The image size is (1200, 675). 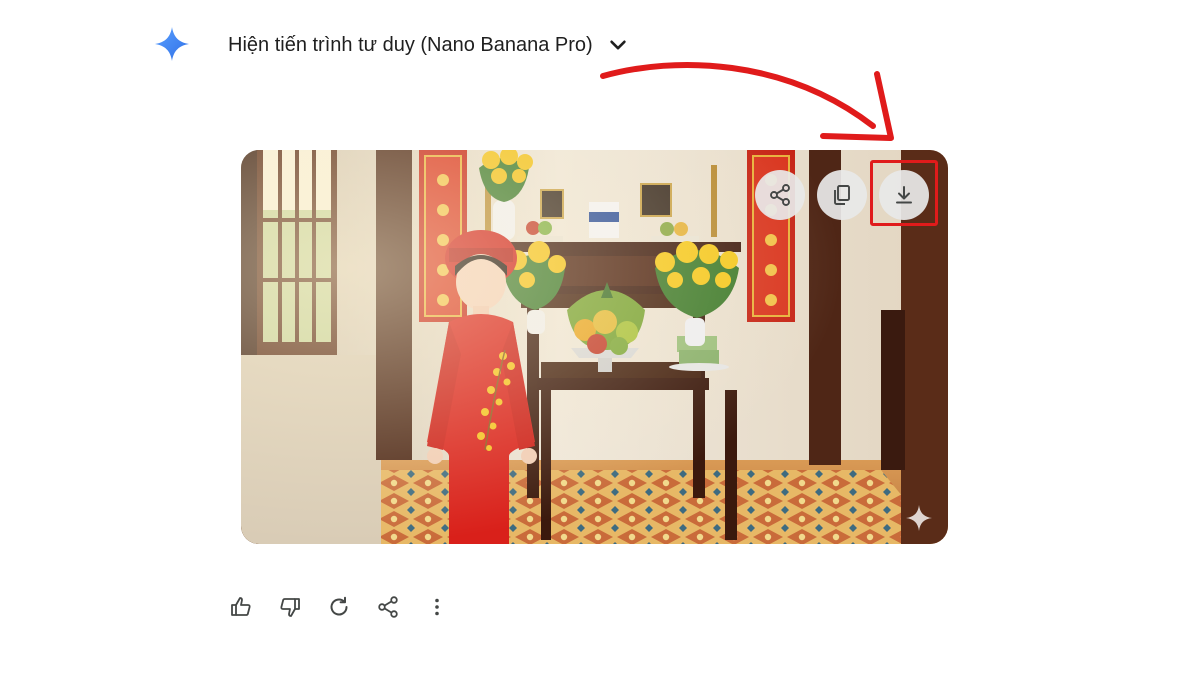 I want to click on regenerate-button, so click(x=339, y=607).